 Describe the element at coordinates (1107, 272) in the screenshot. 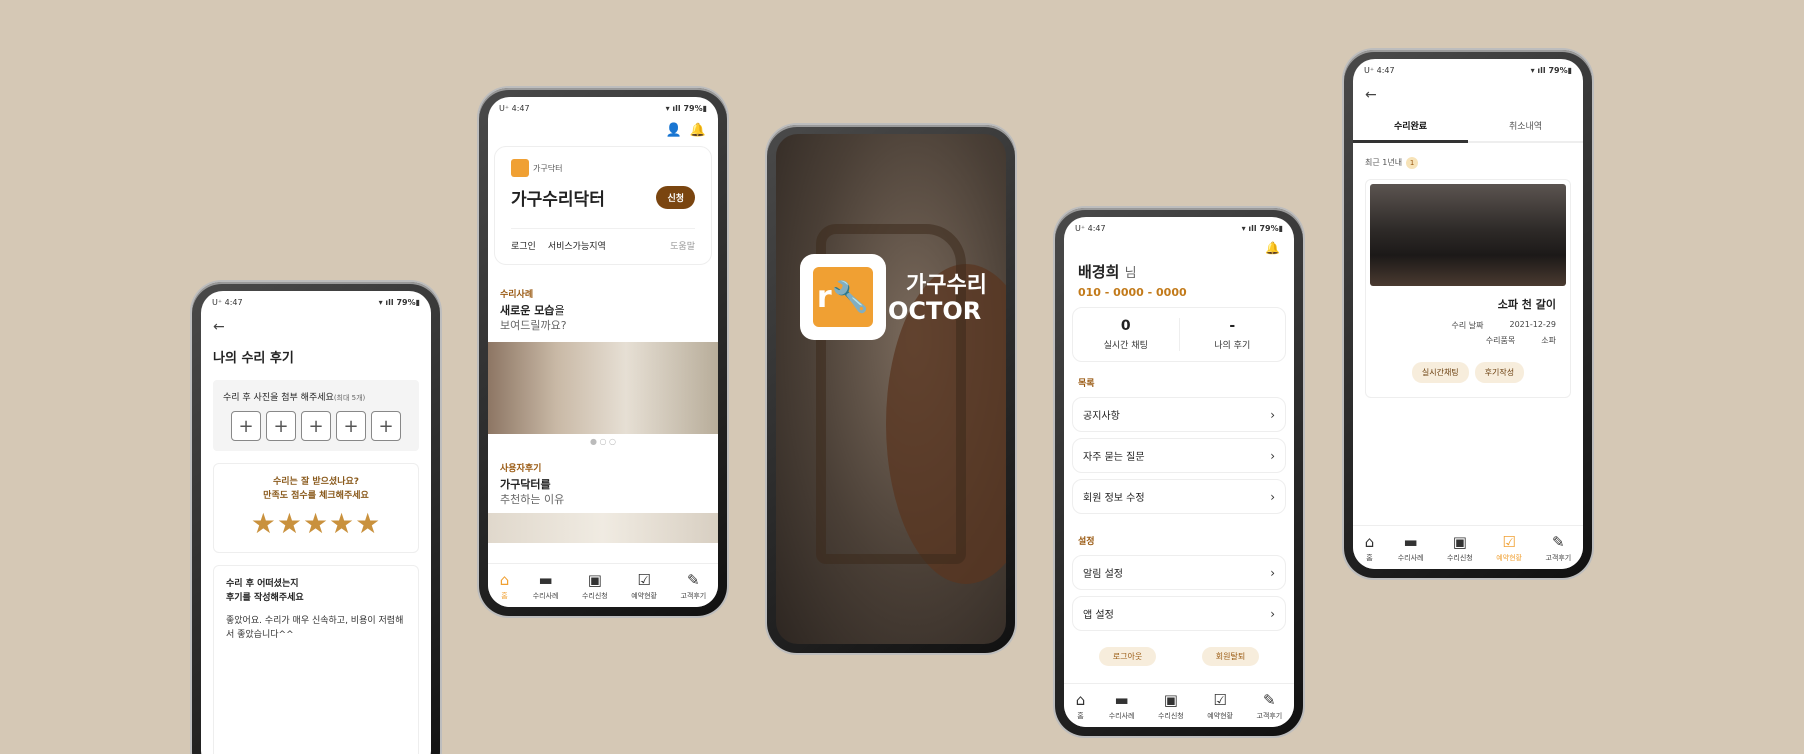

I see `user-name: 배경희 님` at that location.